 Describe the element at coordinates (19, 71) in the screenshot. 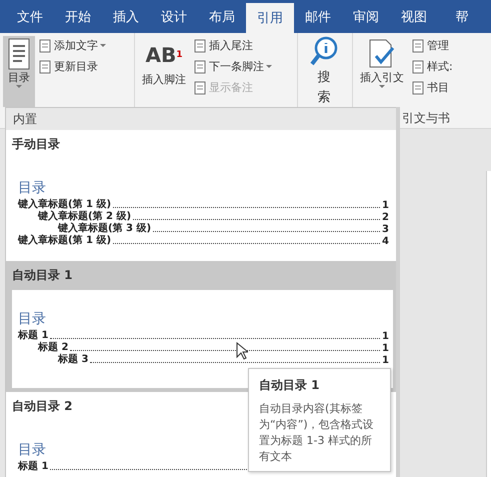

I see `ribbon-button: 目录` at that location.